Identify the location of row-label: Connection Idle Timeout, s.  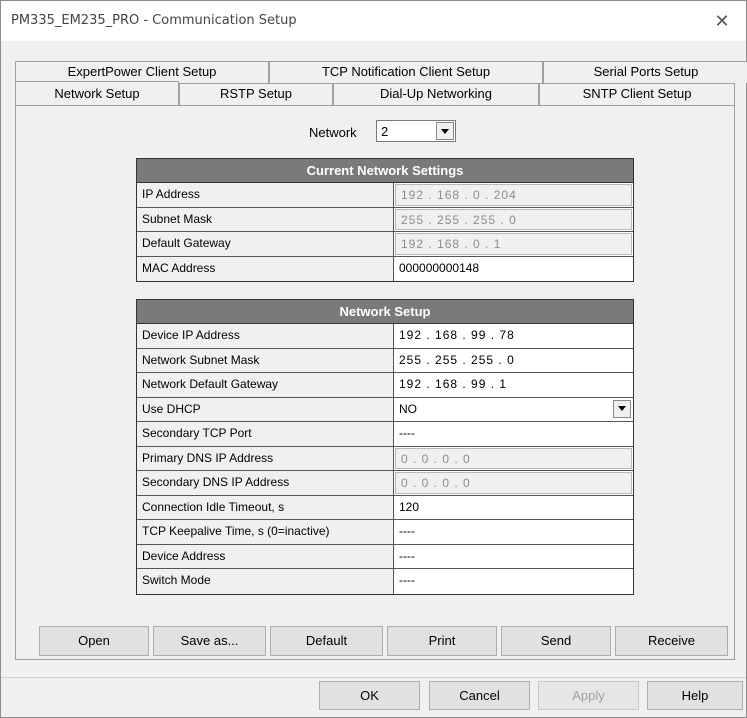
(265, 507).